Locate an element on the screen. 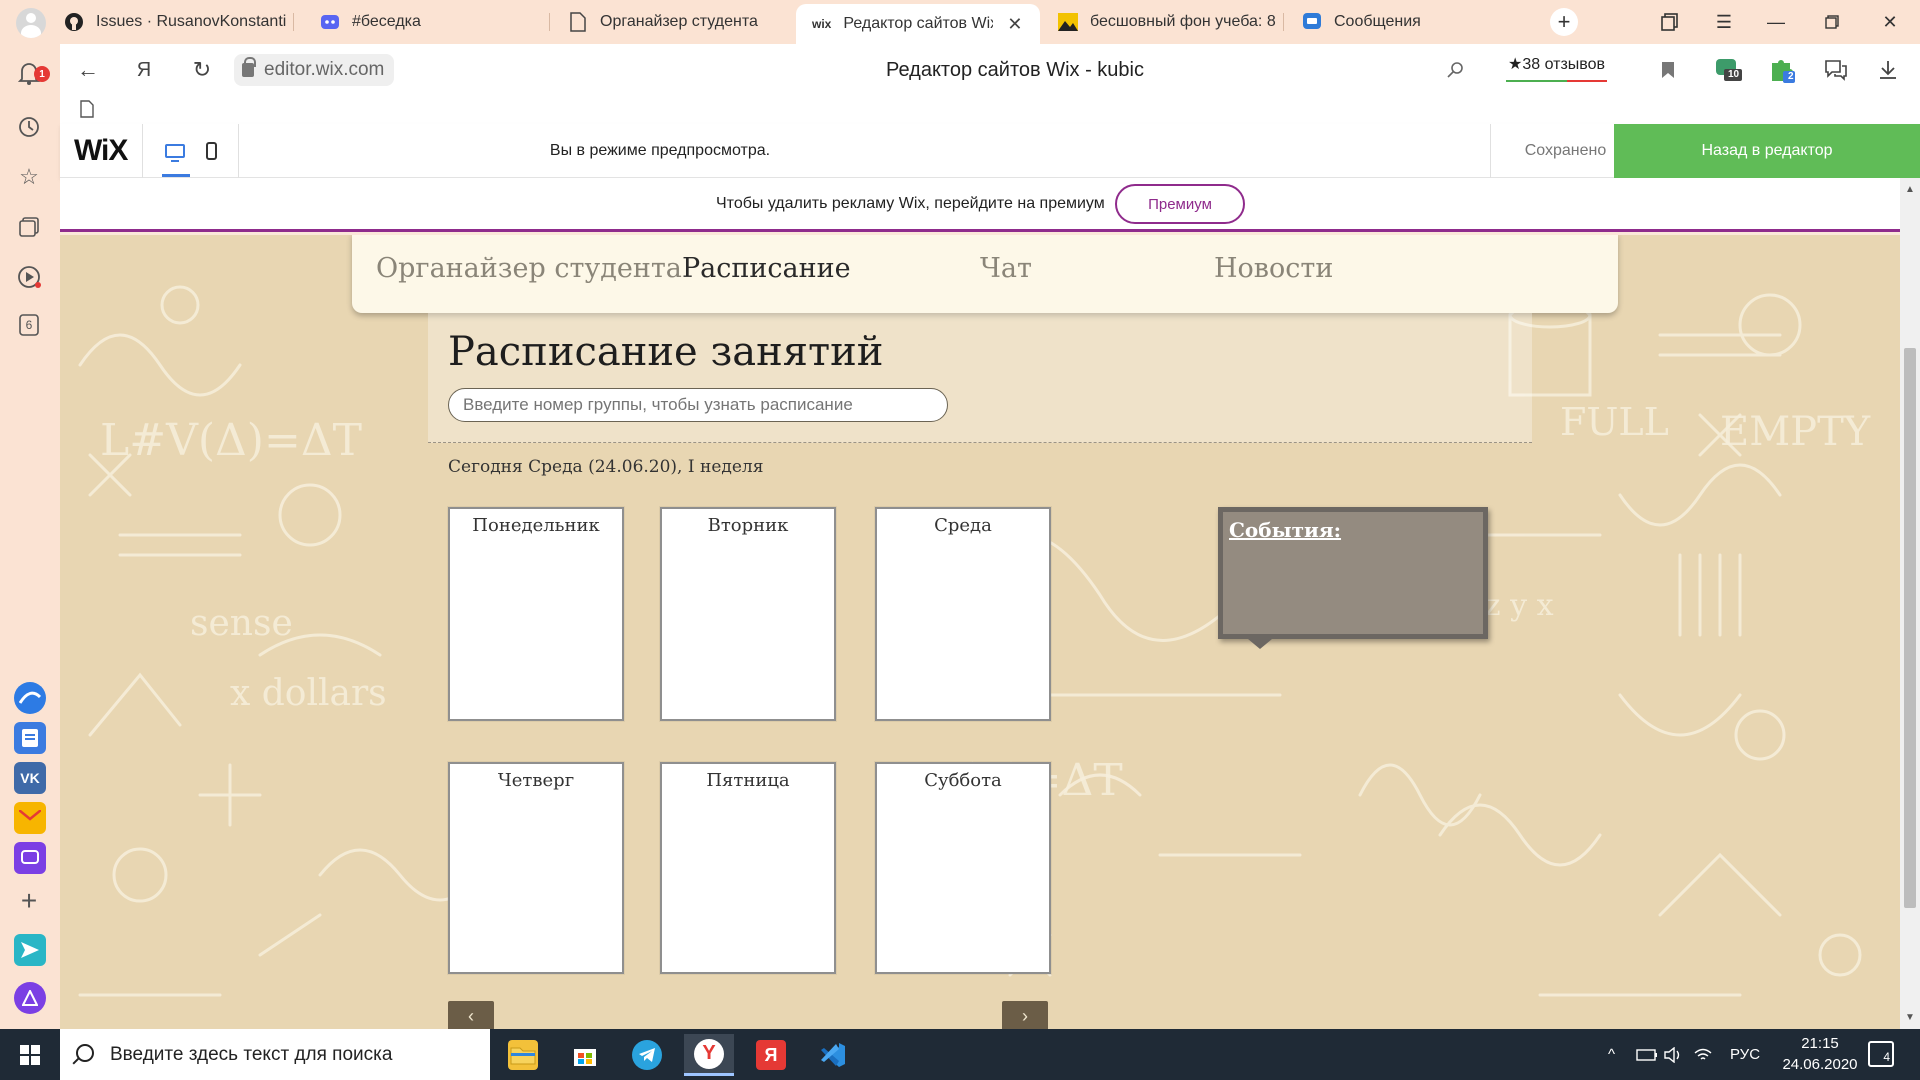  menu-item-organizer: Органайзер студента is located at coordinates (529, 268).